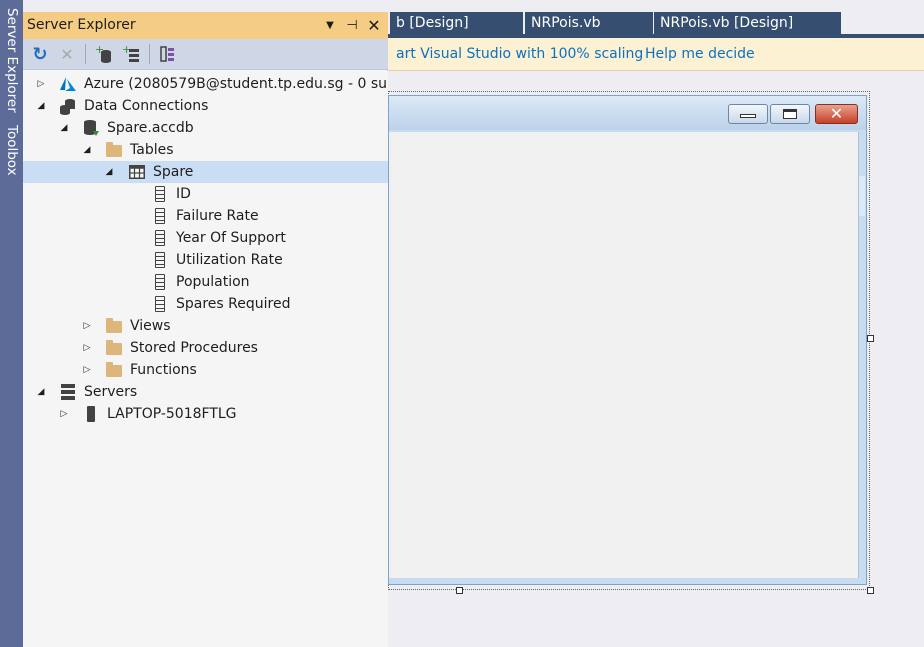  I want to click on tab-form-design: b [Design], so click(456, 23).